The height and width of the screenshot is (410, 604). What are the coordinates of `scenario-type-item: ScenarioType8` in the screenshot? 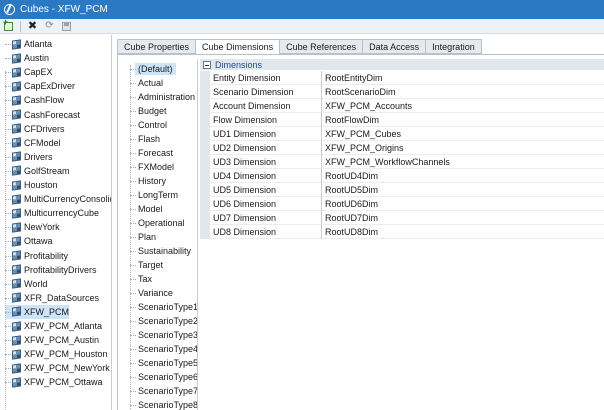 It's located at (163, 404).